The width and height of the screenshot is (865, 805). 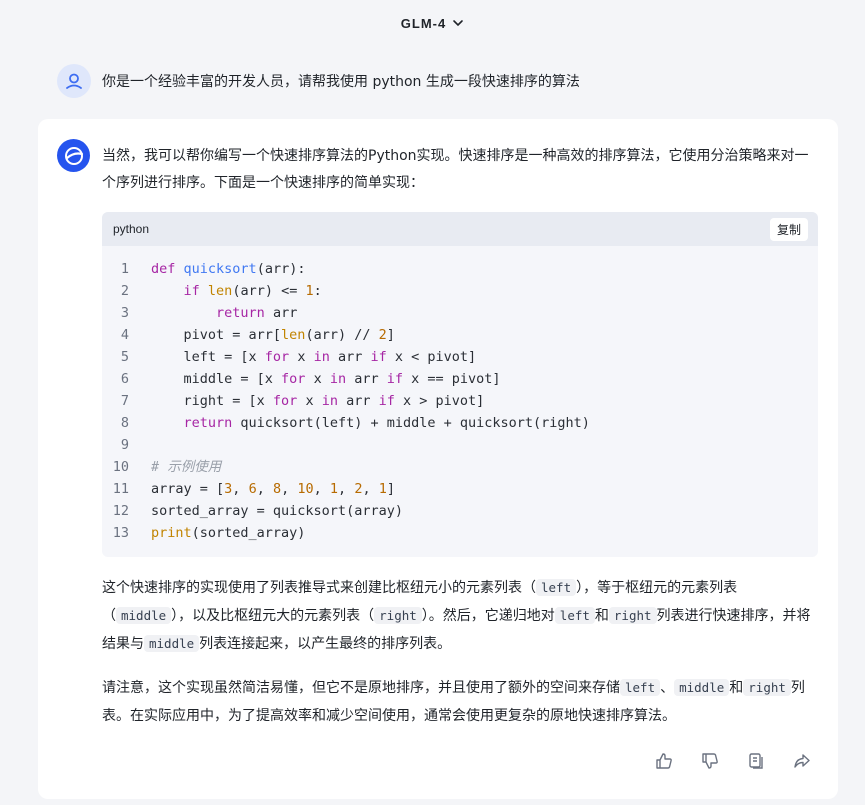 What do you see at coordinates (186, 467) in the screenshot?
I see `code-text: # 示例使用` at bounding box center [186, 467].